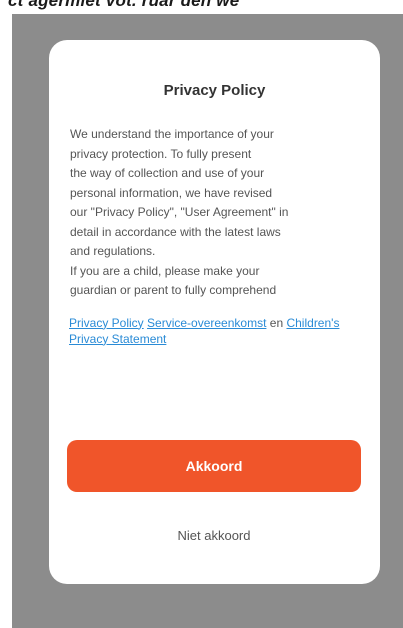  Describe the element at coordinates (106, 323) in the screenshot. I see `privacy-policy-link: Privacy Policy` at that location.